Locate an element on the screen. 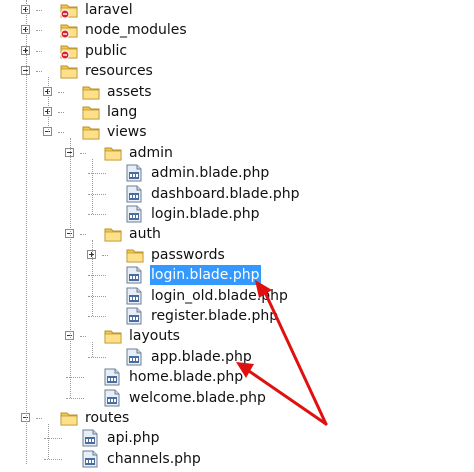 The width and height of the screenshot is (474, 472). tree-item-label: lang is located at coordinates (122, 112).